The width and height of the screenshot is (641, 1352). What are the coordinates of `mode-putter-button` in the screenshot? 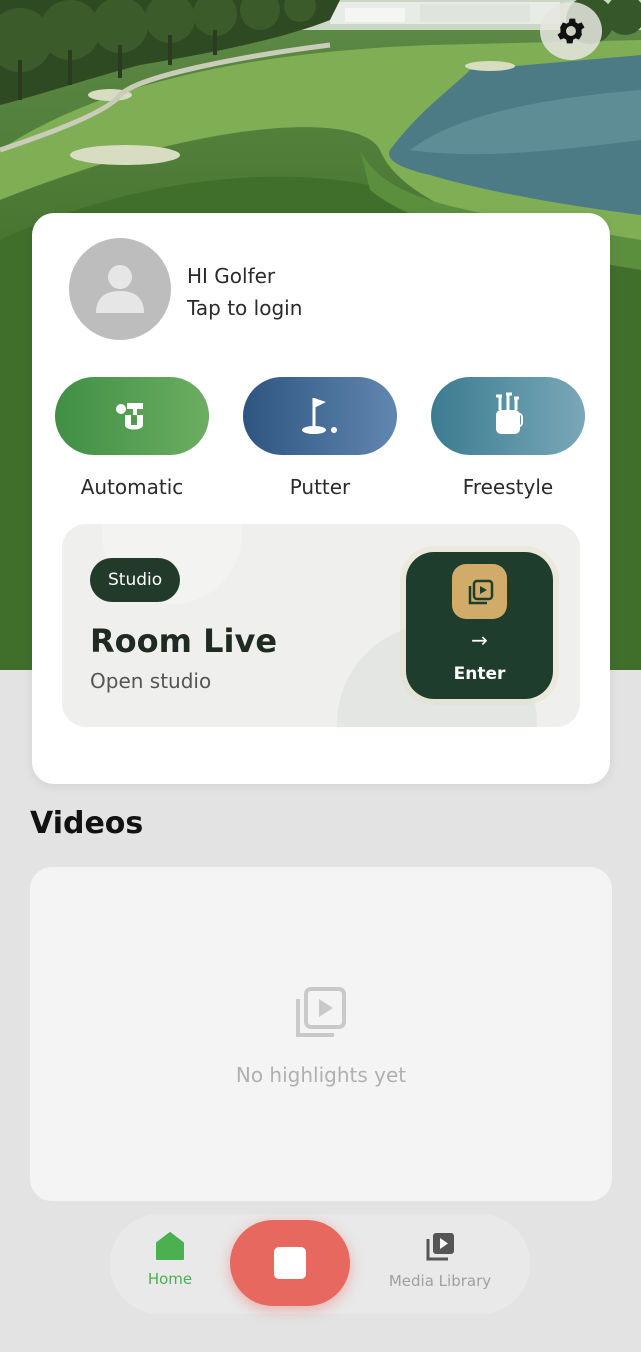 It's located at (320, 416).